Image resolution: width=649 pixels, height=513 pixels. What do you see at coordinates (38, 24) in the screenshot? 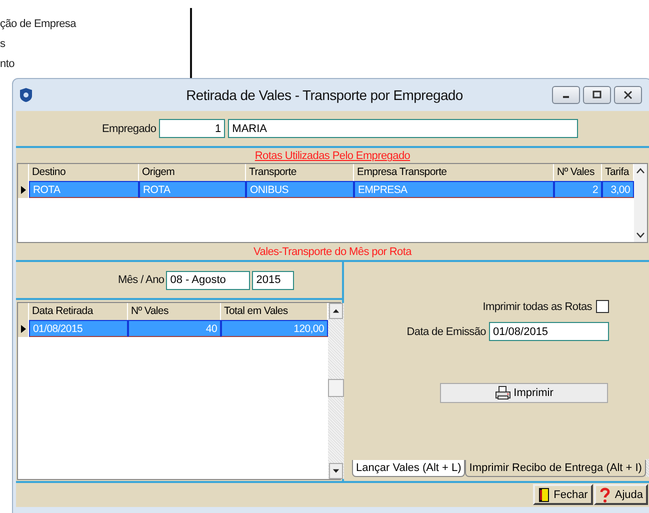
I see `background-menu-text: ção de Empresa` at bounding box center [38, 24].